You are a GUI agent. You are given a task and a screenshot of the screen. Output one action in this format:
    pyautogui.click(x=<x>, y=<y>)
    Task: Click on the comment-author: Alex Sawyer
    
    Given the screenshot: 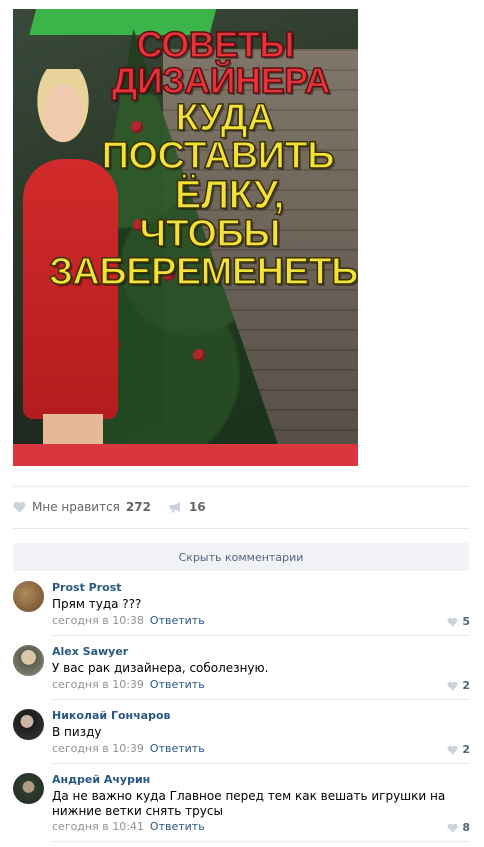 What is the action you would take?
    pyautogui.click(x=90, y=651)
    